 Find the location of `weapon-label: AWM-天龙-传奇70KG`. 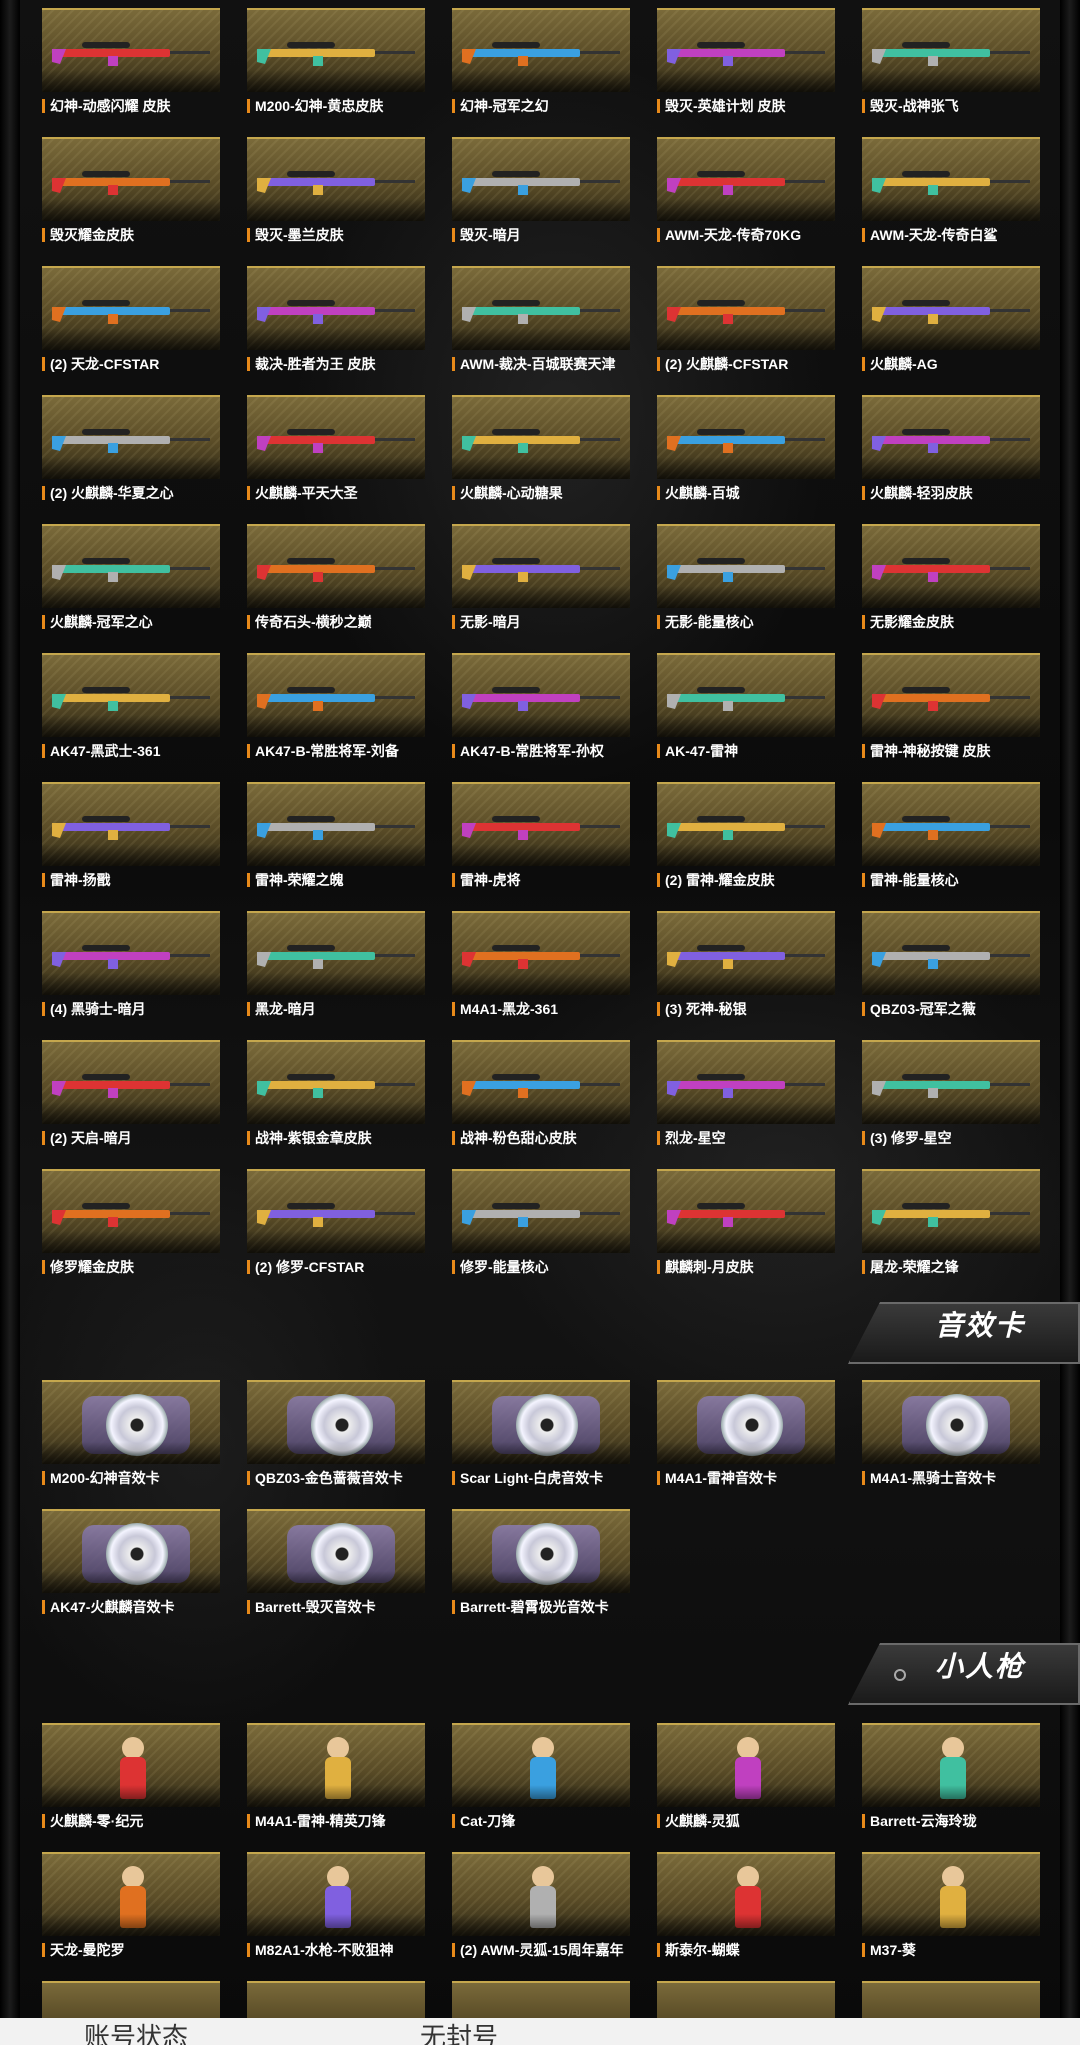

weapon-label: AWM-天龙-传奇70KG is located at coordinates (746, 235).